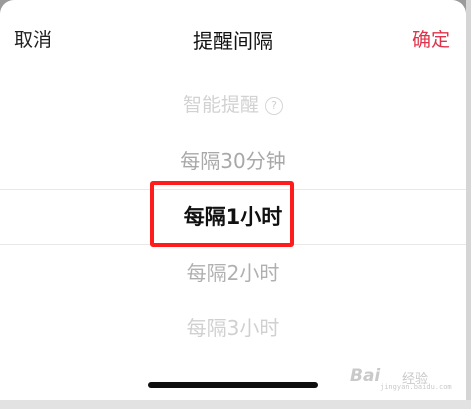  I want to click on picker-option-2-hours: 每隔2小时, so click(233, 273).